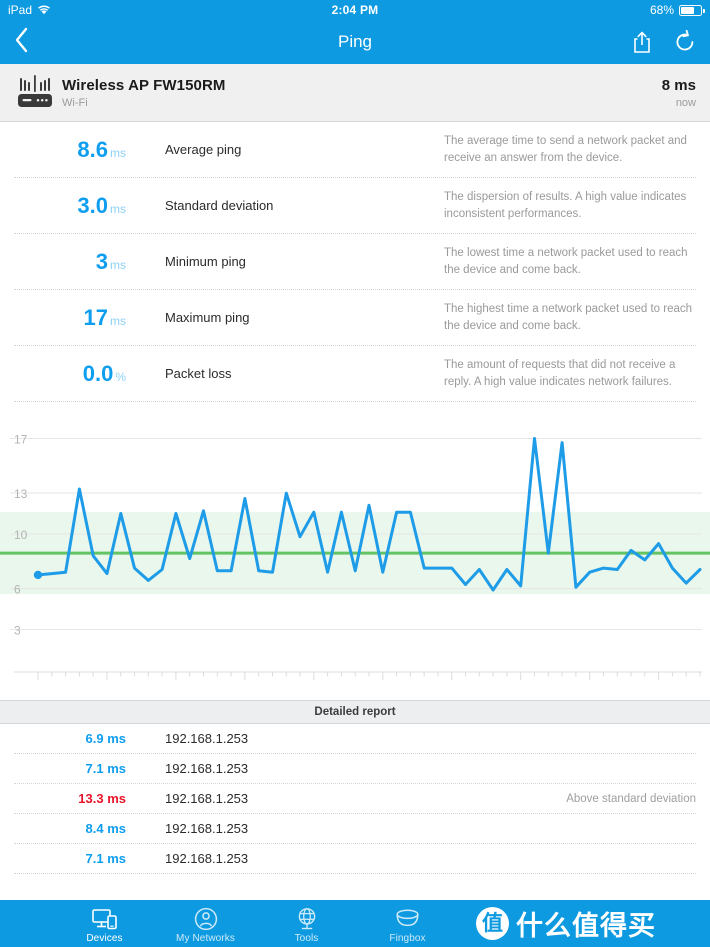 The width and height of the screenshot is (710, 947). I want to click on tab-label: Devices, so click(104, 938).